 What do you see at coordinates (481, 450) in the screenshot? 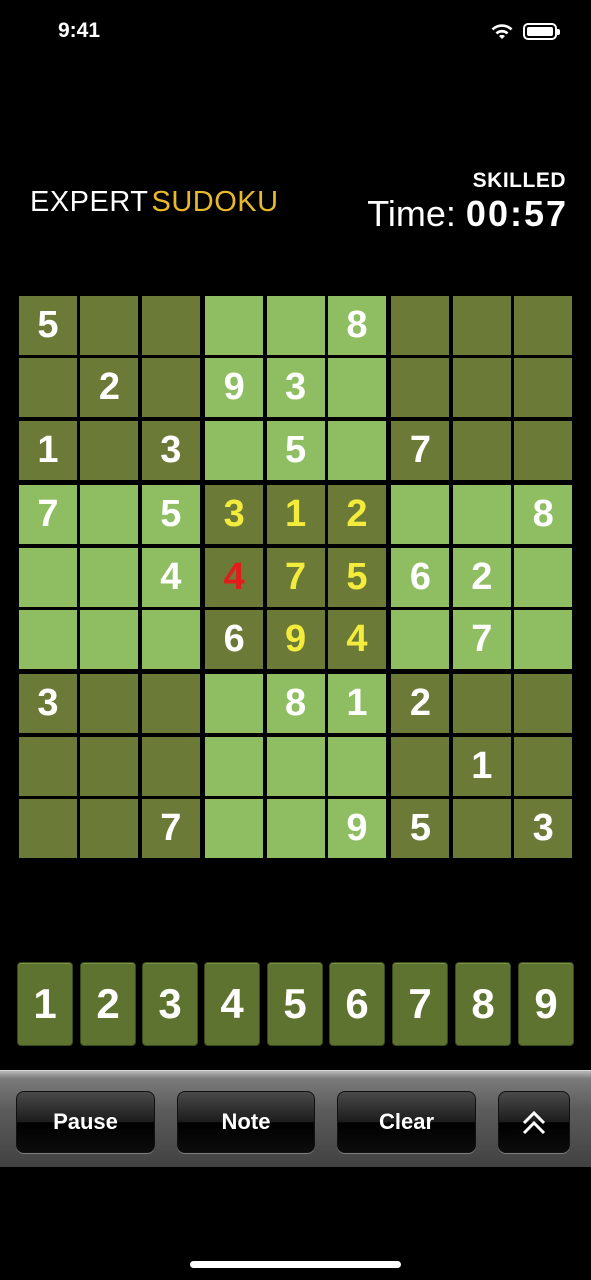
I see `board-cell-r3c8` at bounding box center [481, 450].